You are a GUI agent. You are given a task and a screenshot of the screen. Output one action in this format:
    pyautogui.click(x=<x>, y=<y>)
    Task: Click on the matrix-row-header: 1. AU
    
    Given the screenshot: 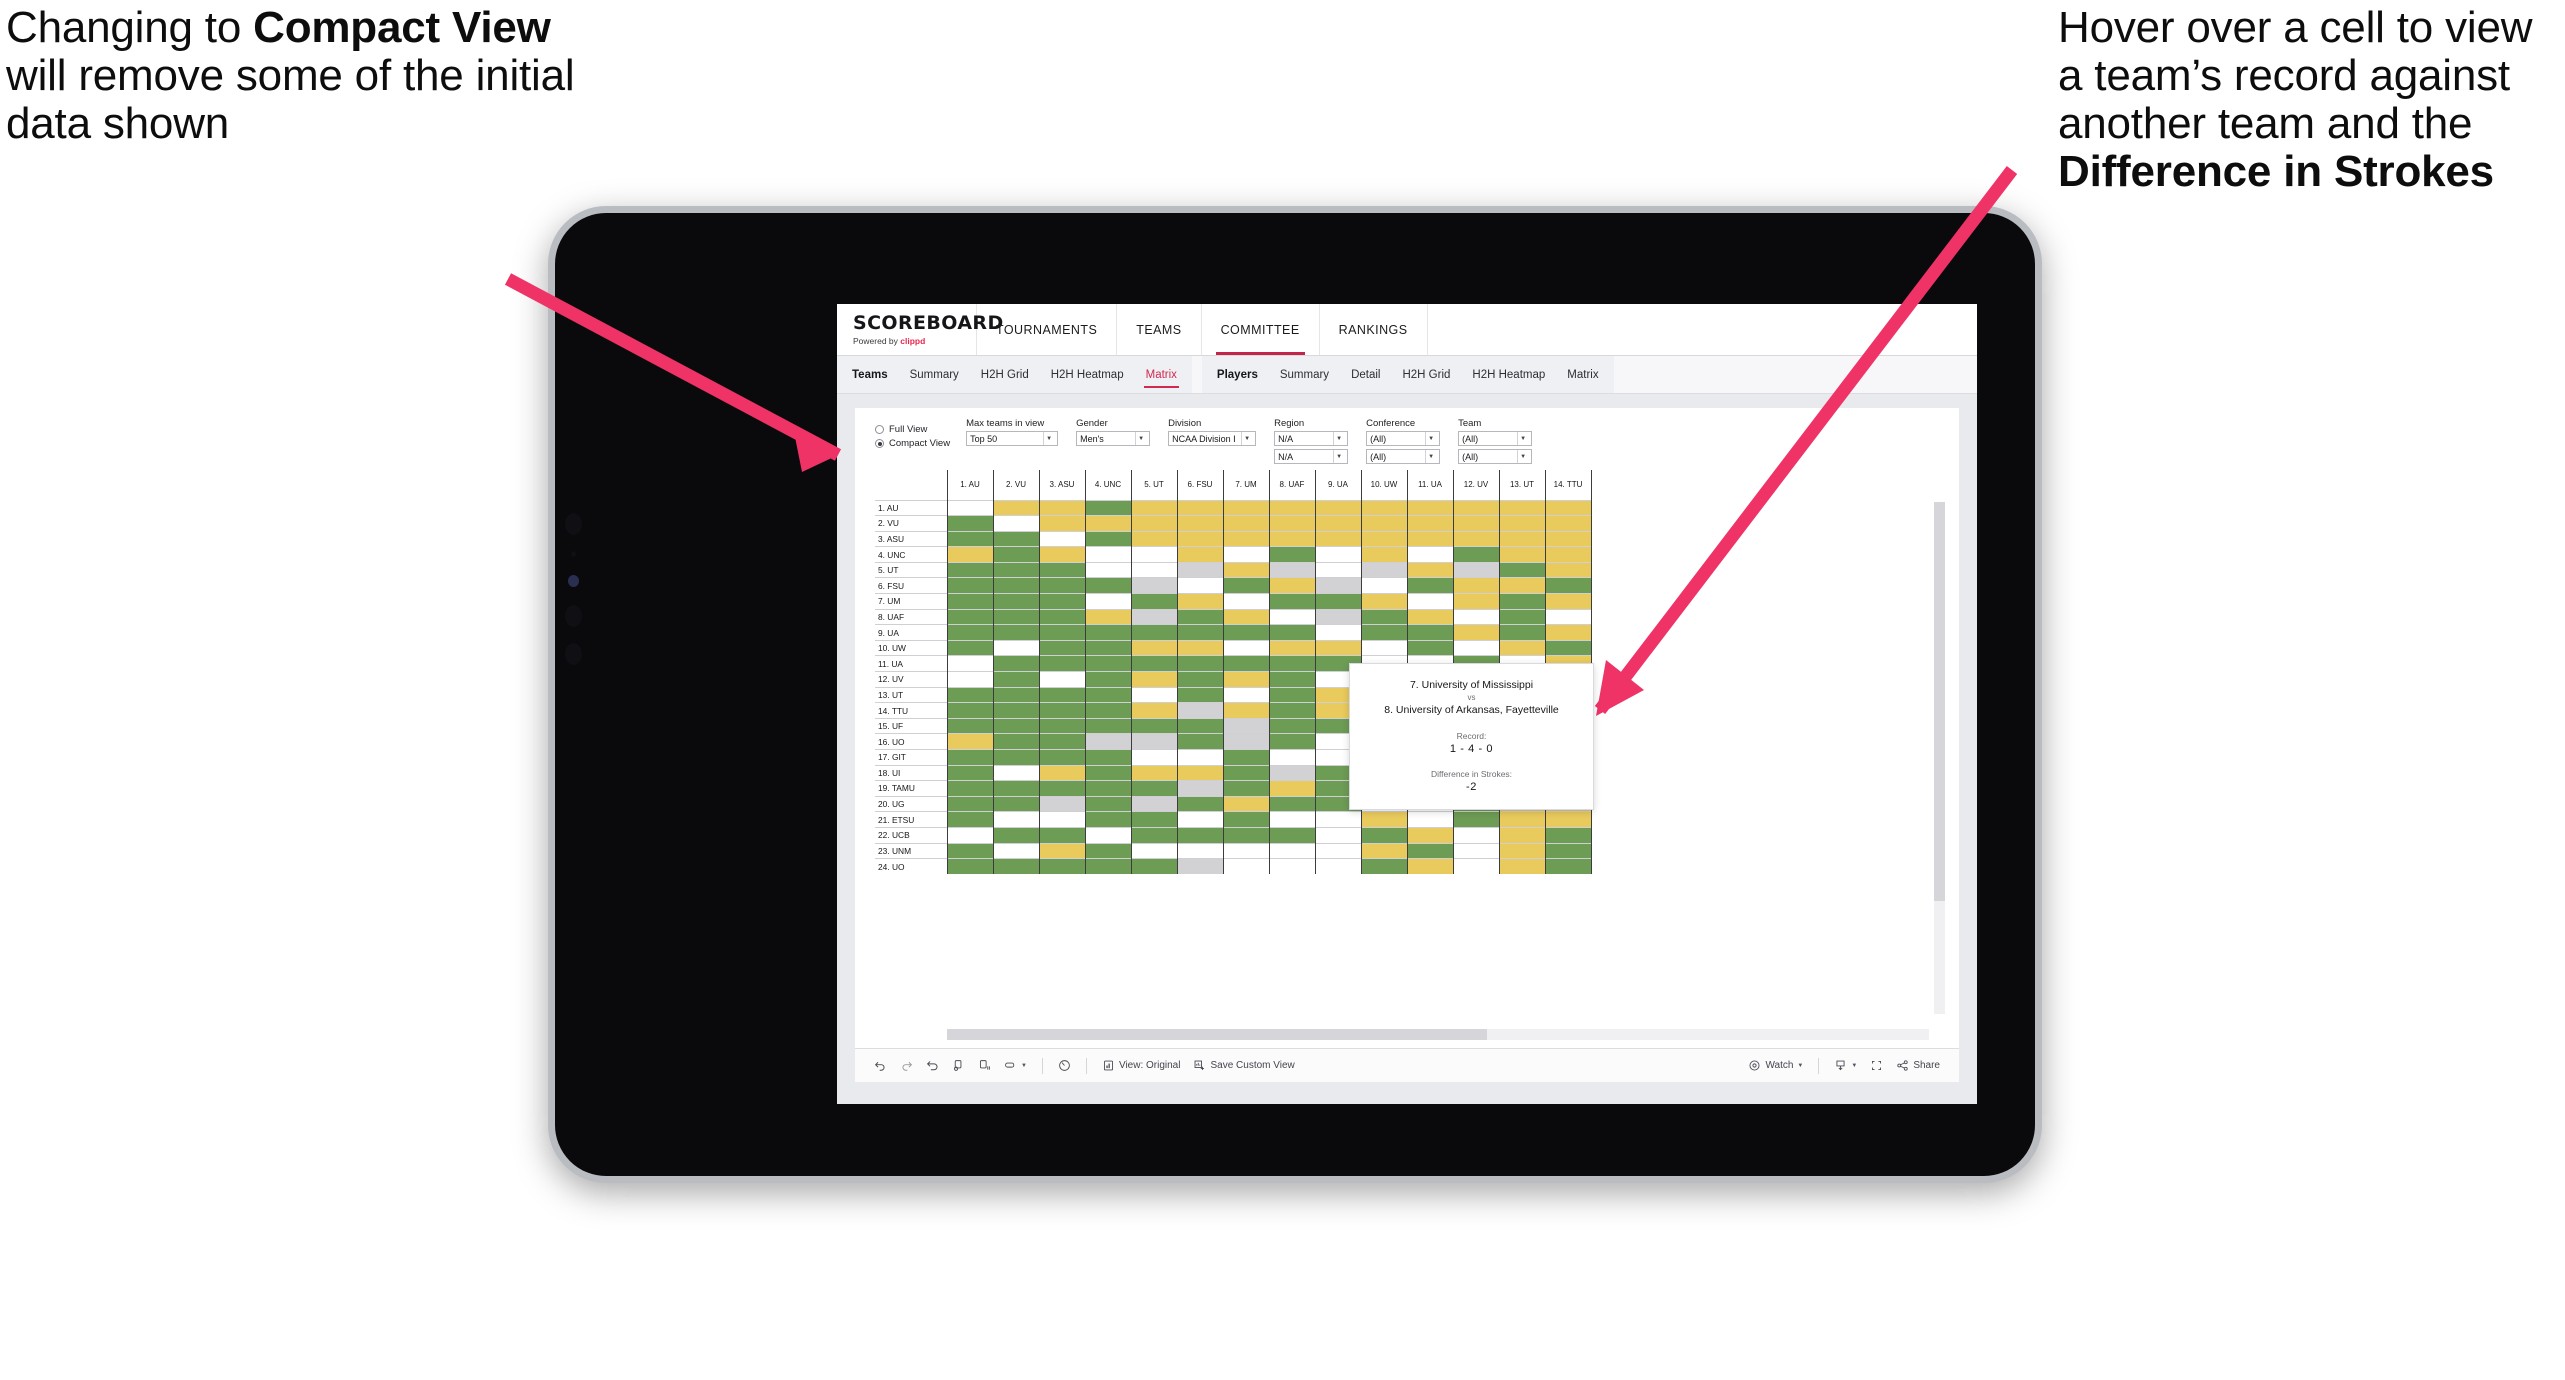 What is the action you would take?
    pyautogui.click(x=911, y=507)
    